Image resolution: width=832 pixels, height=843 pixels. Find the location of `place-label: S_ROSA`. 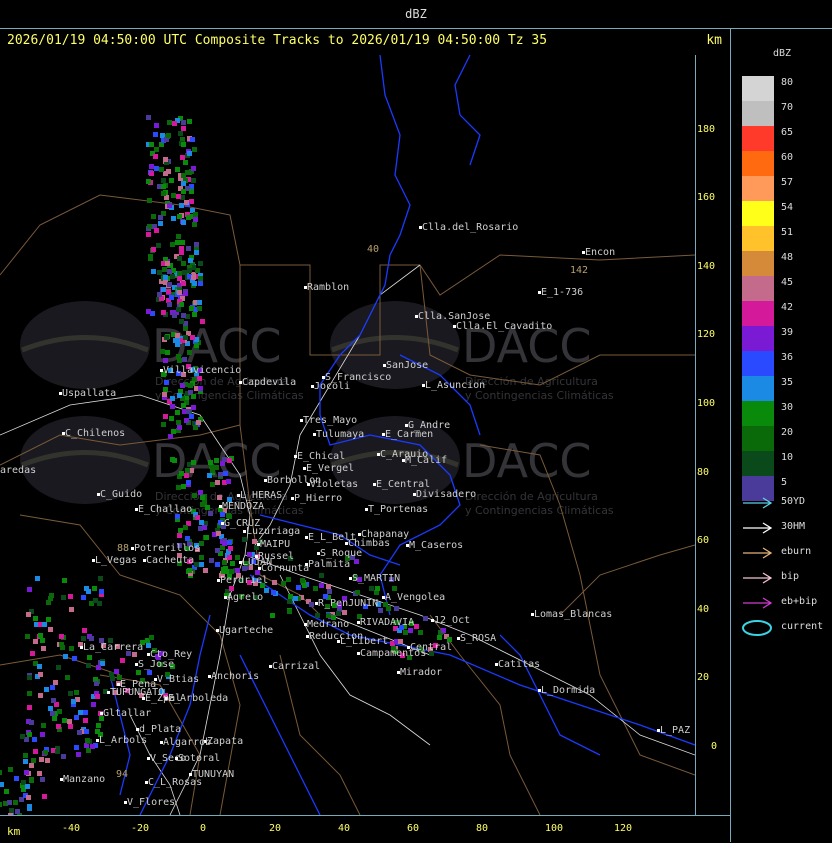

place-label: S_ROSA is located at coordinates (478, 638).